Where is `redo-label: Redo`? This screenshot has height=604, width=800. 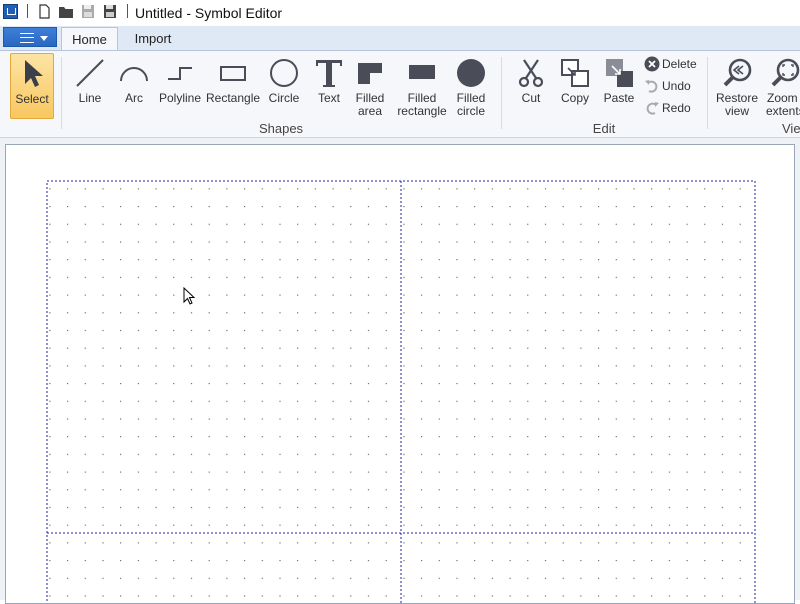 redo-label: Redo is located at coordinates (676, 108).